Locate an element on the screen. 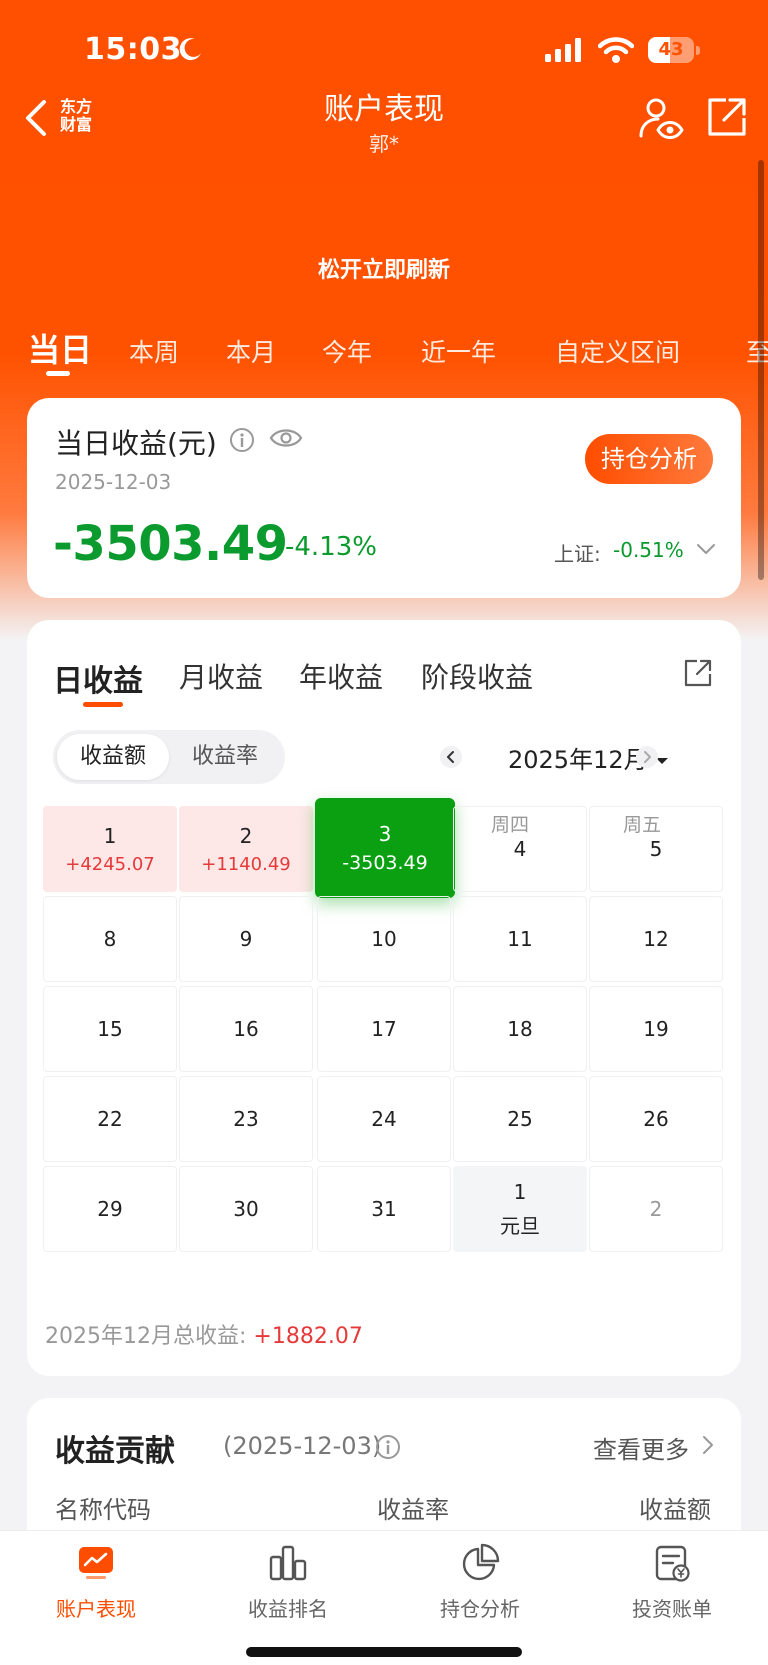 The width and height of the screenshot is (768, 1665). calendar-day: 22 is located at coordinates (110, 1119).